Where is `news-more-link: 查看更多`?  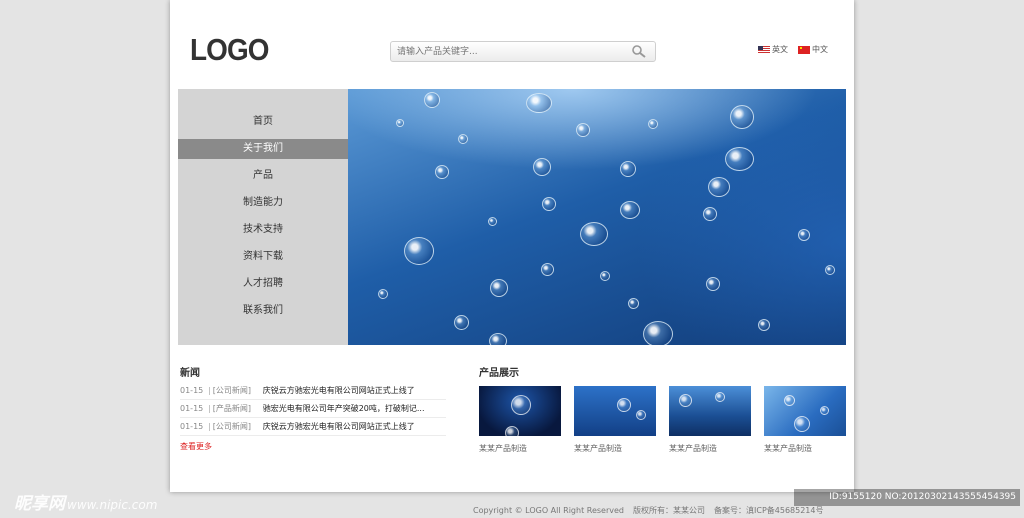
news-more-link: 查看更多 is located at coordinates (196, 446).